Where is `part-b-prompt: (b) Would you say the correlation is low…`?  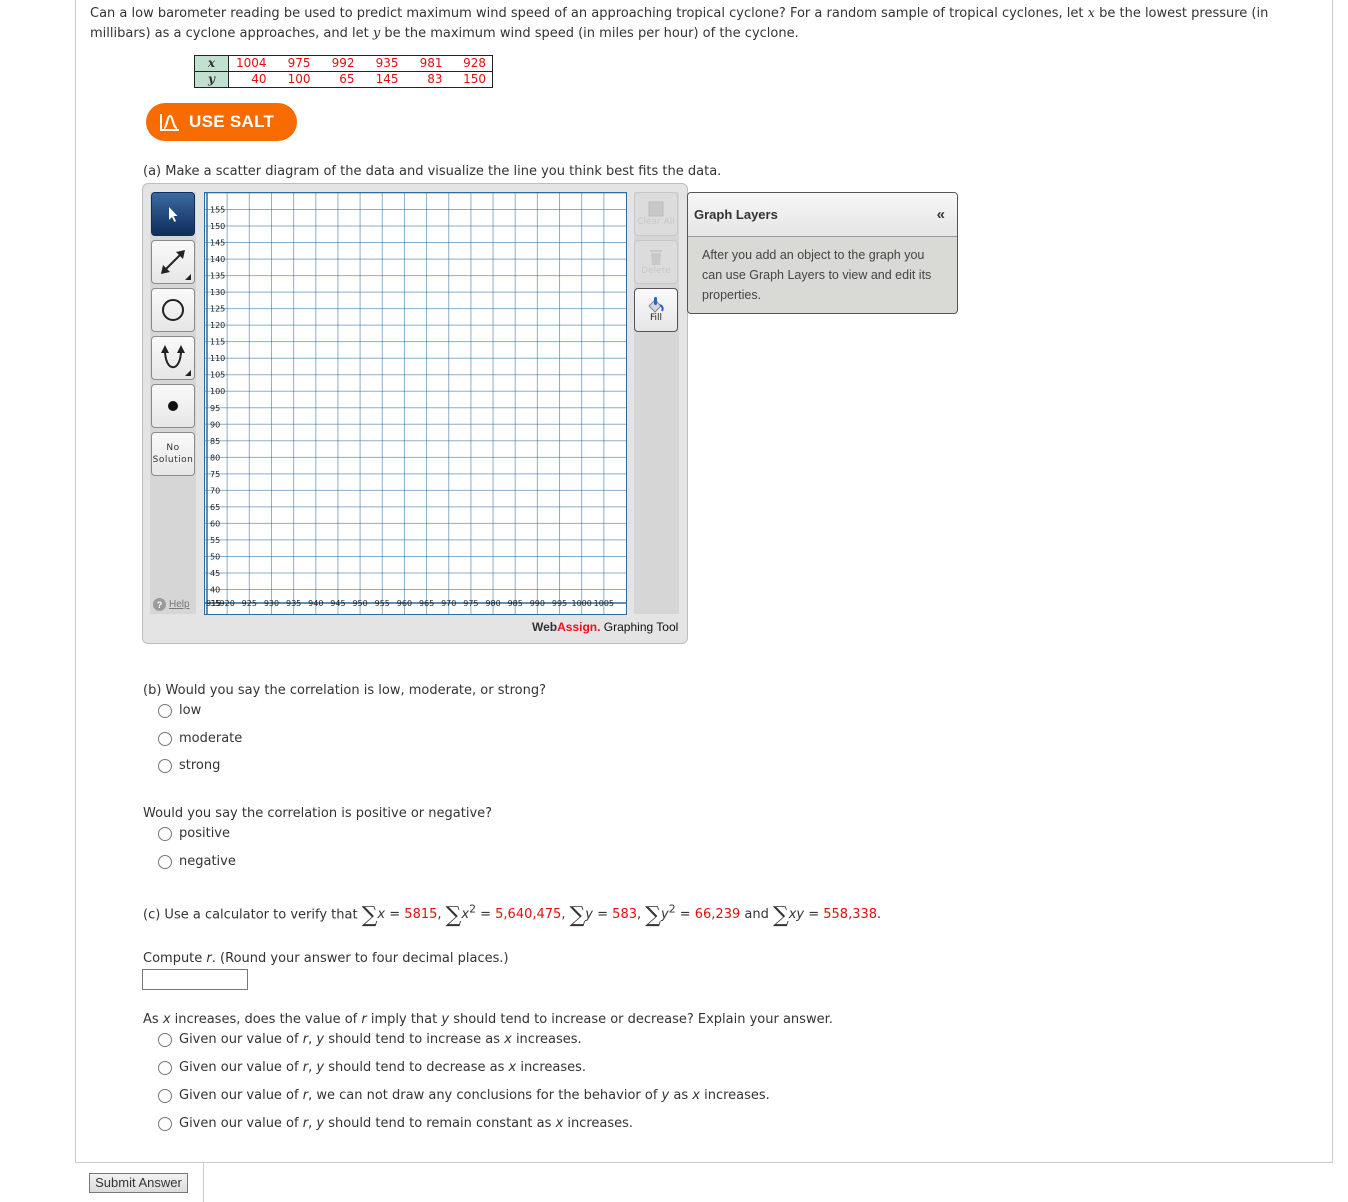 part-b-prompt: (b) Would you say the correlation is low… is located at coordinates (344, 690).